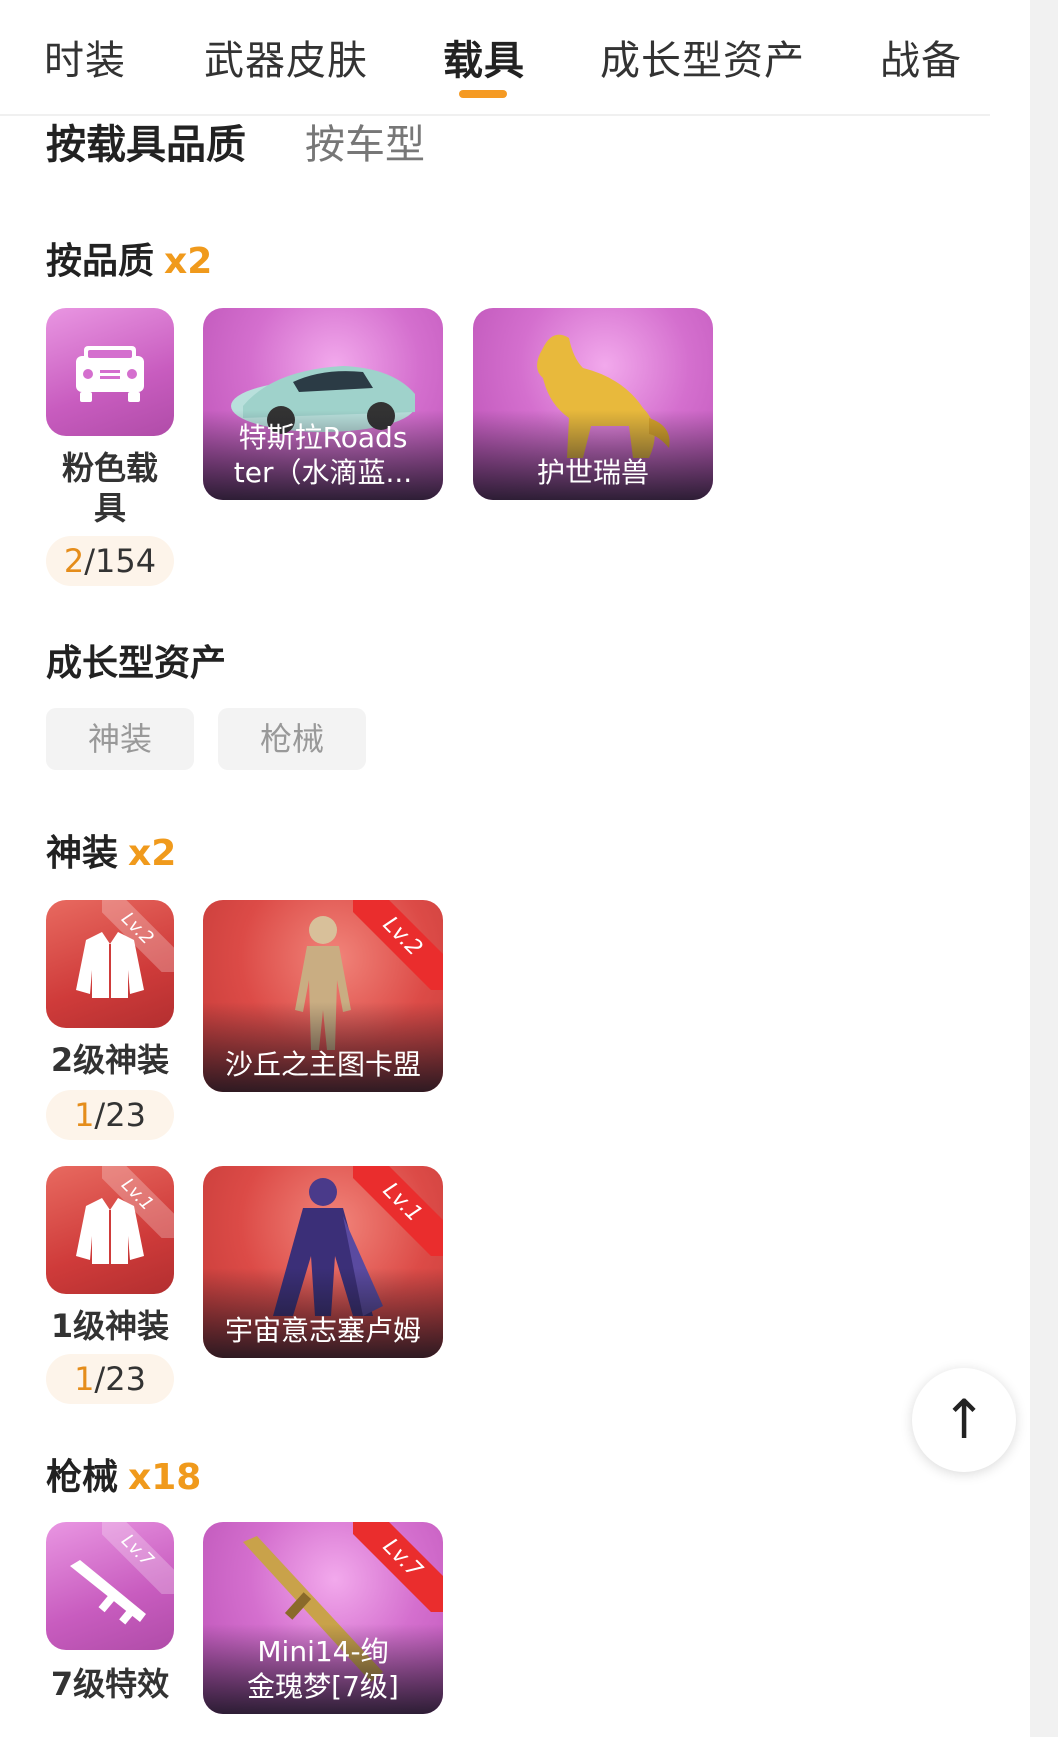 The image size is (1058, 1737). What do you see at coordinates (136, 663) in the screenshot?
I see `section-title-text: 成长型资产` at bounding box center [136, 663].